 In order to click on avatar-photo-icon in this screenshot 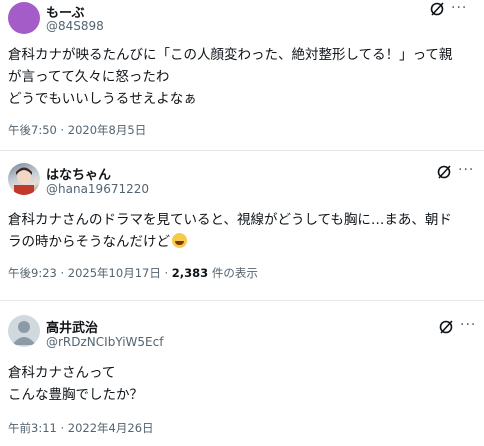, I will do `click(24, 181)`.